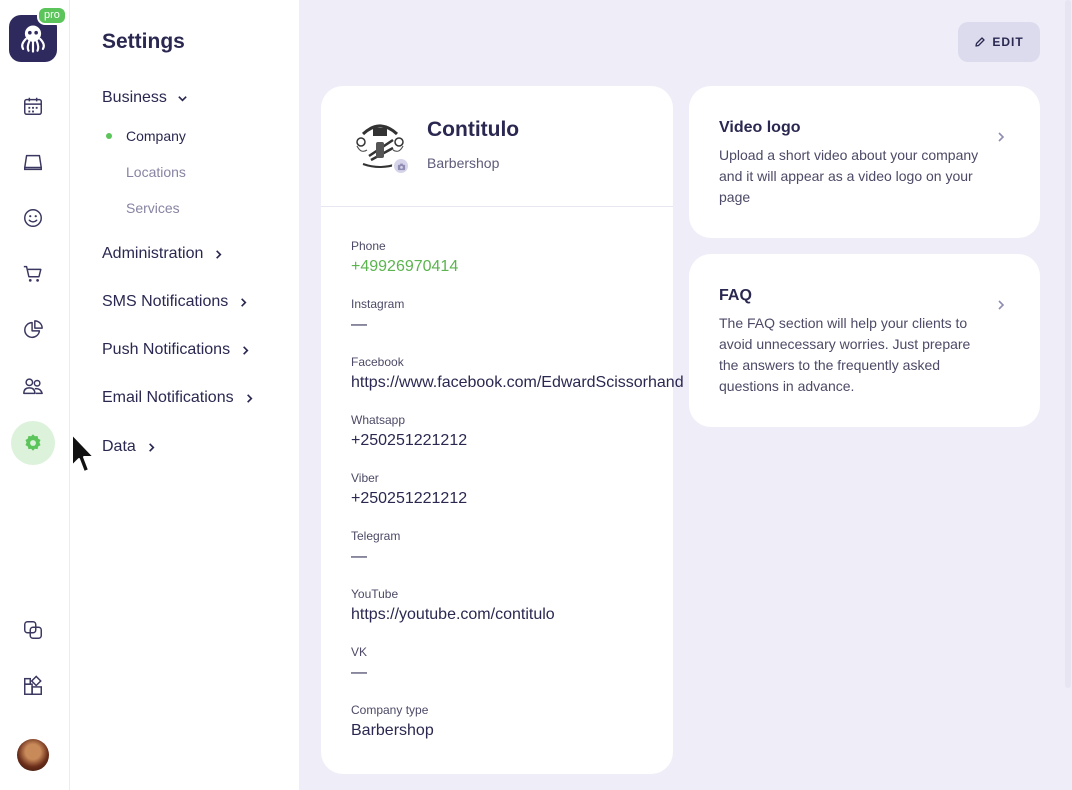 The height and width of the screenshot is (790, 1072). I want to click on nav-item-company: Company, so click(156, 136).